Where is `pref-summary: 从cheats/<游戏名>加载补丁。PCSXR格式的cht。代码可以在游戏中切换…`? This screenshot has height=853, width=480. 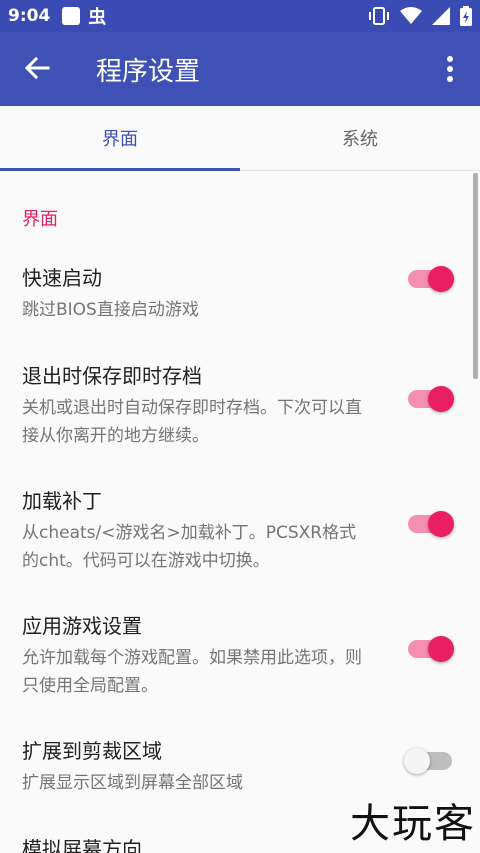 pref-summary: 从cheats/<游戏名>加载补丁。PCSXR格式的cht。代码可以在游戏中切换… is located at coordinates (189, 547).